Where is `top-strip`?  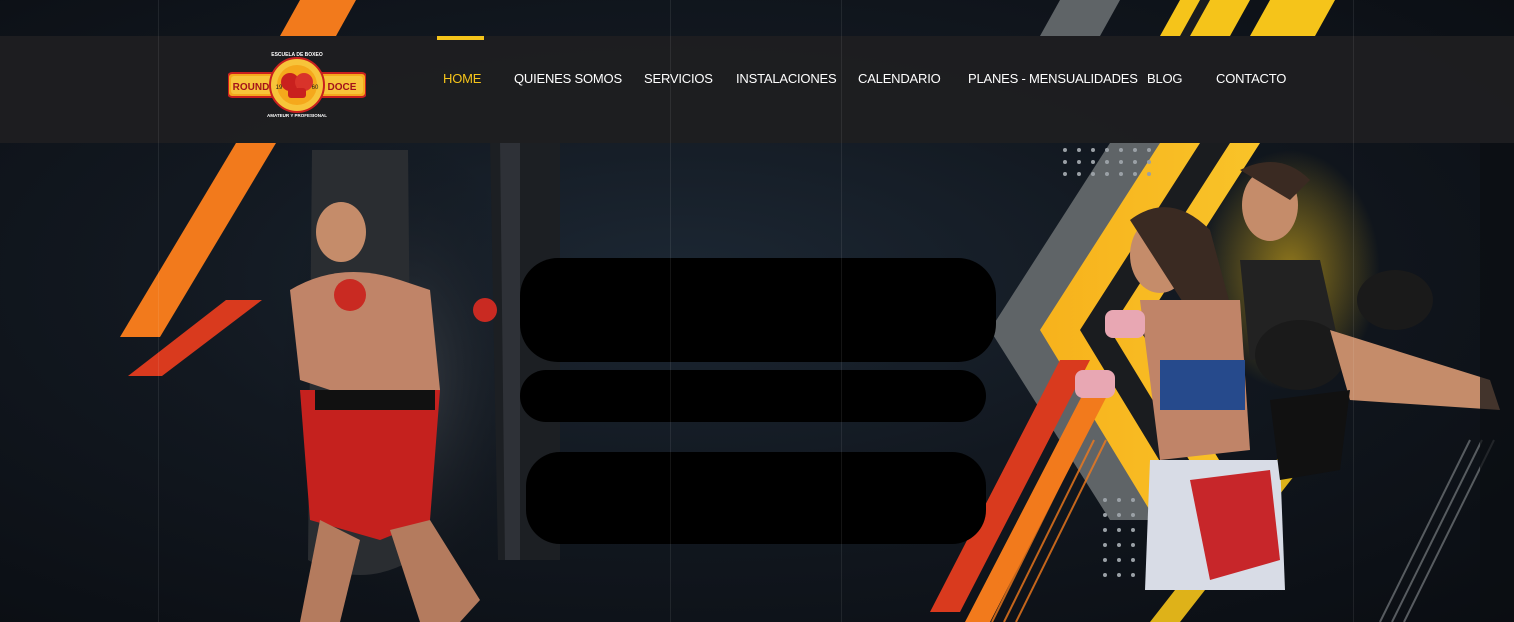
top-strip is located at coordinates (757, 18).